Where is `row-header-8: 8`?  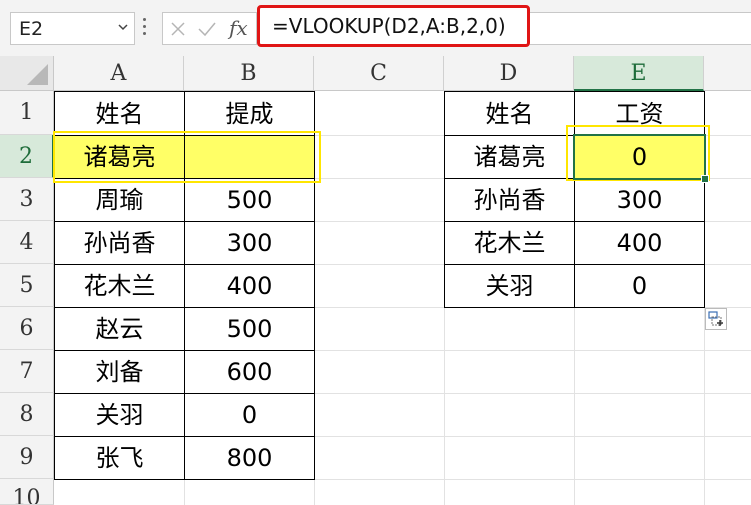 row-header-8: 8 is located at coordinates (27, 414).